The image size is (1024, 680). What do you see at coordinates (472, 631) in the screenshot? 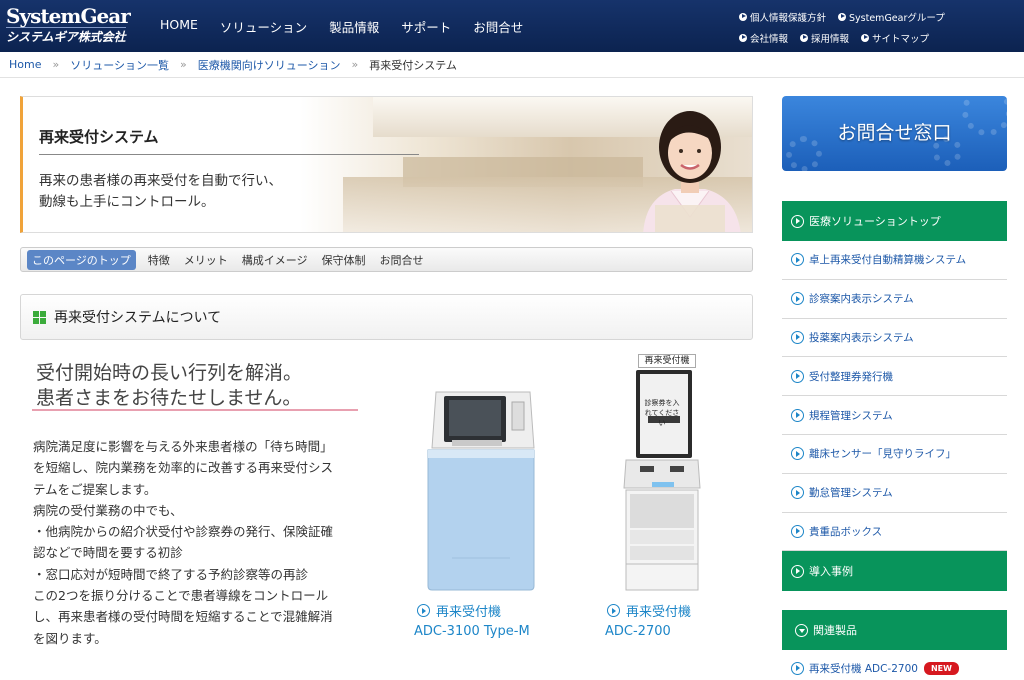
I see `product-model-adc3100: ADC-3100 Type-M` at bounding box center [472, 631].